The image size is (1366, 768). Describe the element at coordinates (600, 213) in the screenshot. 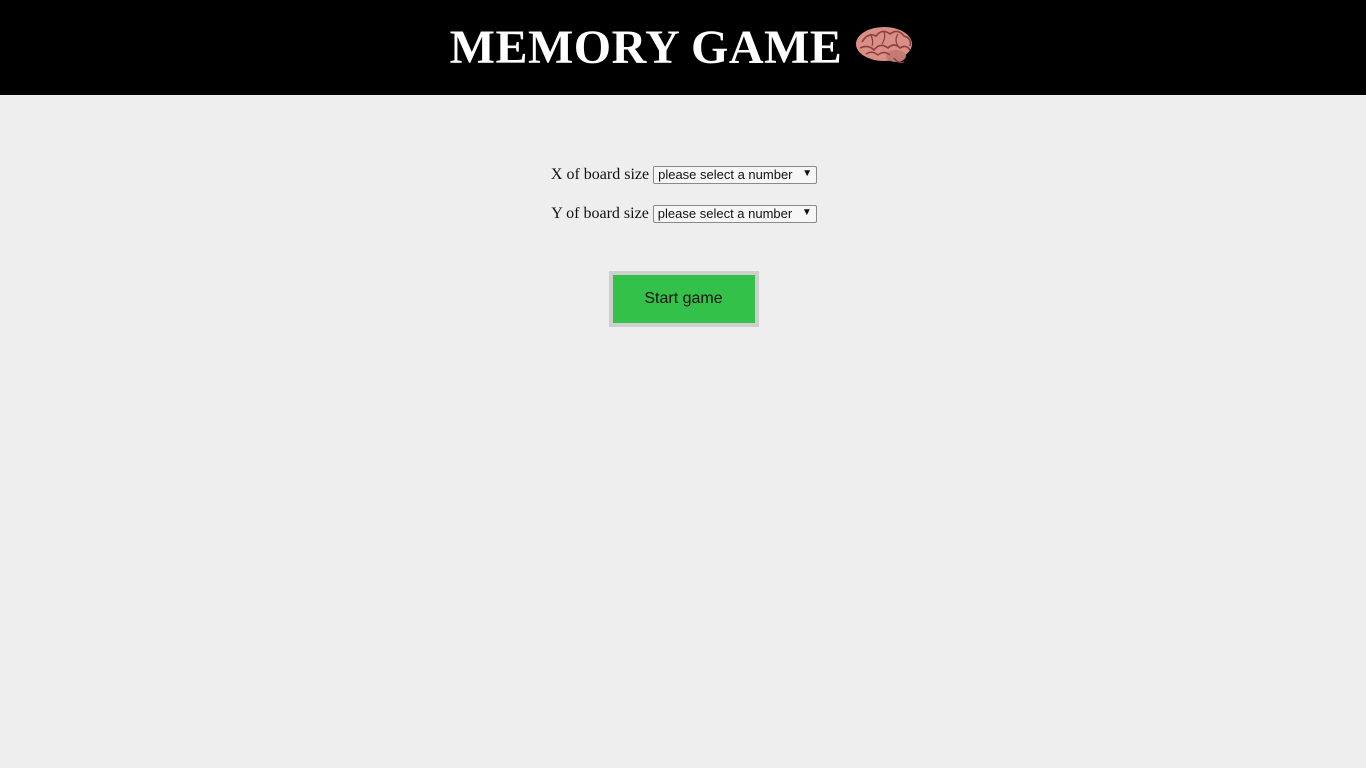

I see `y-size-label: Y of board size` at that location.